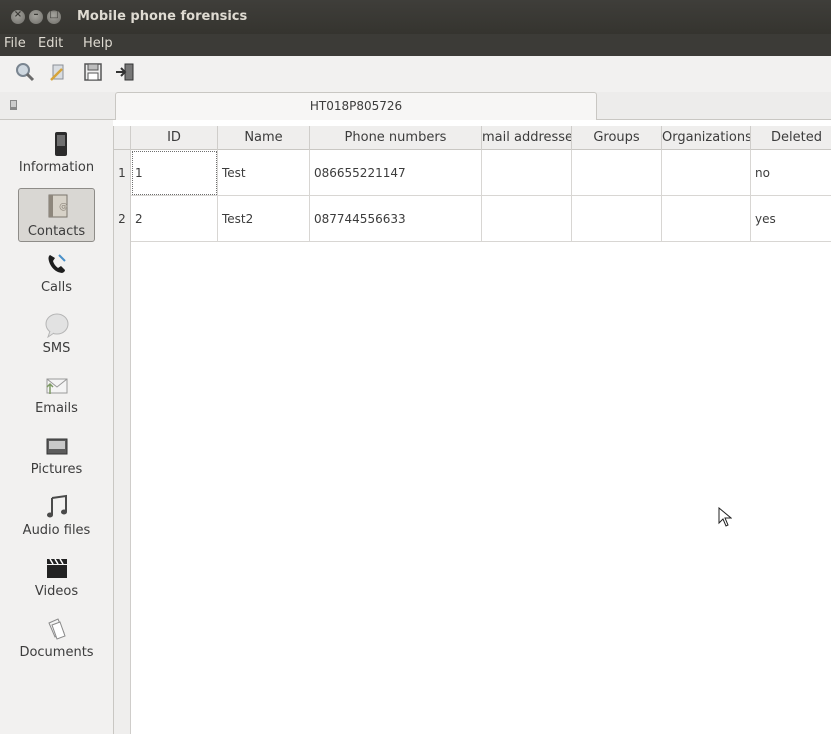 The width and height of the screenshot is (831, 734). Describe the element at coordinates (59, 72) in the screenshot. I see `magic-wand-icon` at that location.